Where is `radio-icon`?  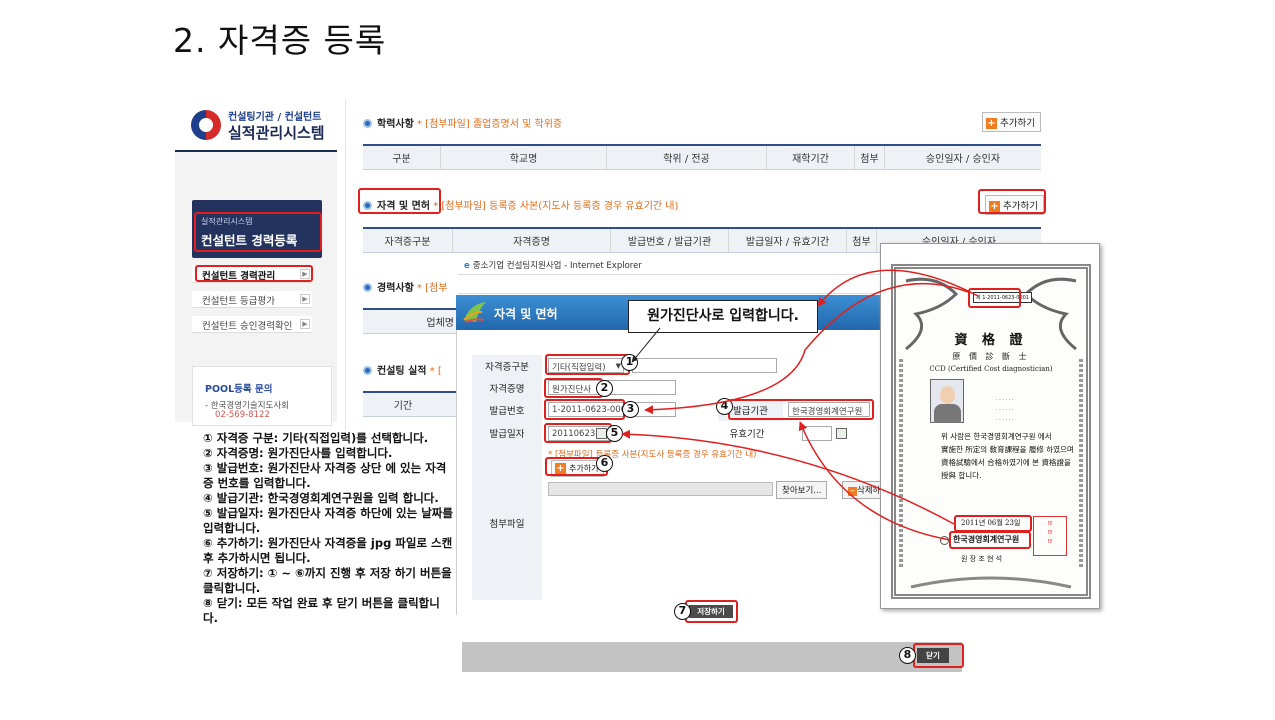 radio-icon is located at coordinates (944, 540).